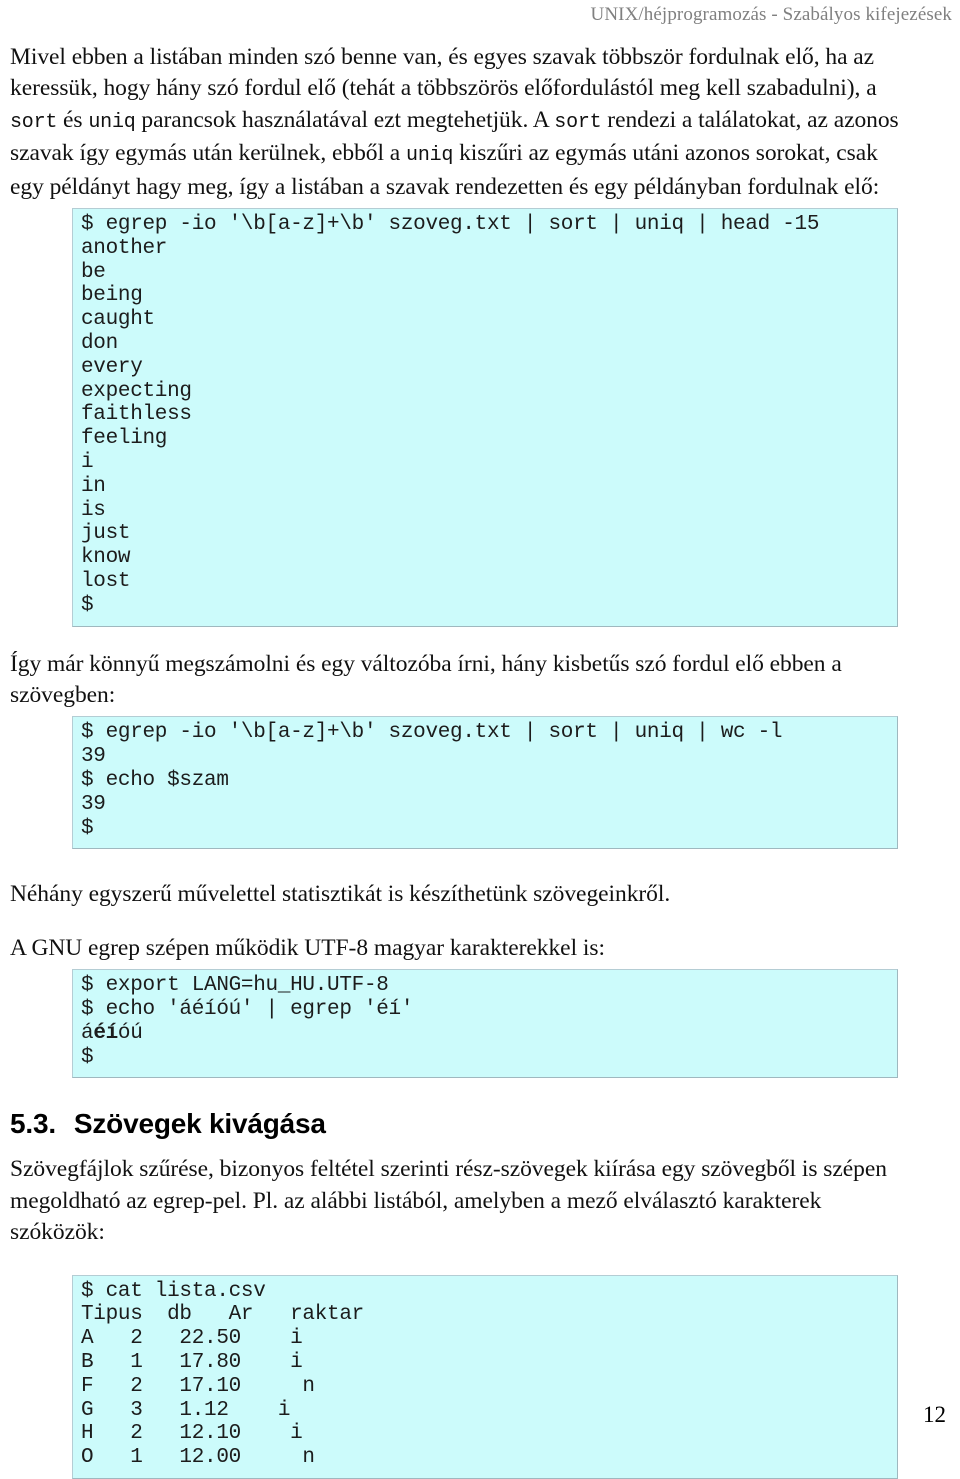 The image size is (960, 1479). What do you see at coordinates (136, 415) in the screenshot?
I see `code-line: faithless` at bounding box center [136, 415].